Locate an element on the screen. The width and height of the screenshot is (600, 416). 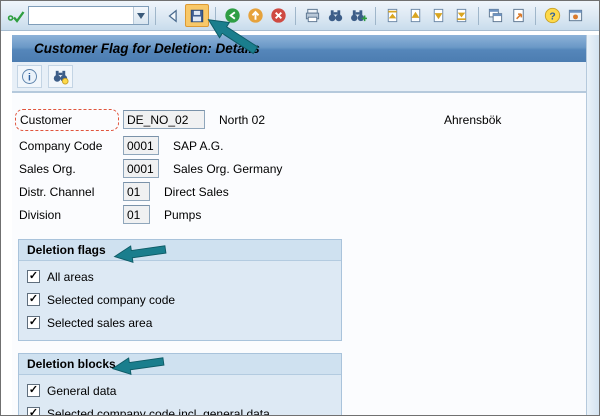
all-areas-checkbox is located at coordinates (33, 276).